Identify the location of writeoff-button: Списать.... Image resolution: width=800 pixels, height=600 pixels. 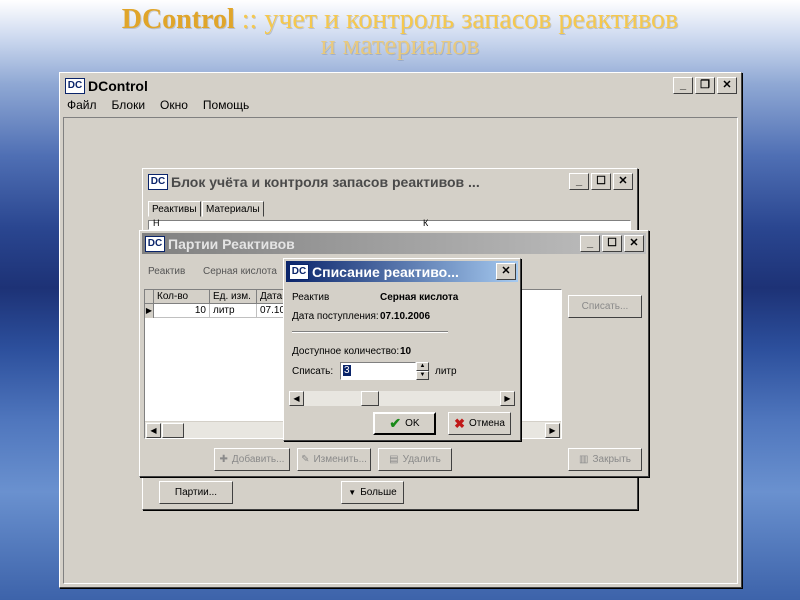
(605, 306).